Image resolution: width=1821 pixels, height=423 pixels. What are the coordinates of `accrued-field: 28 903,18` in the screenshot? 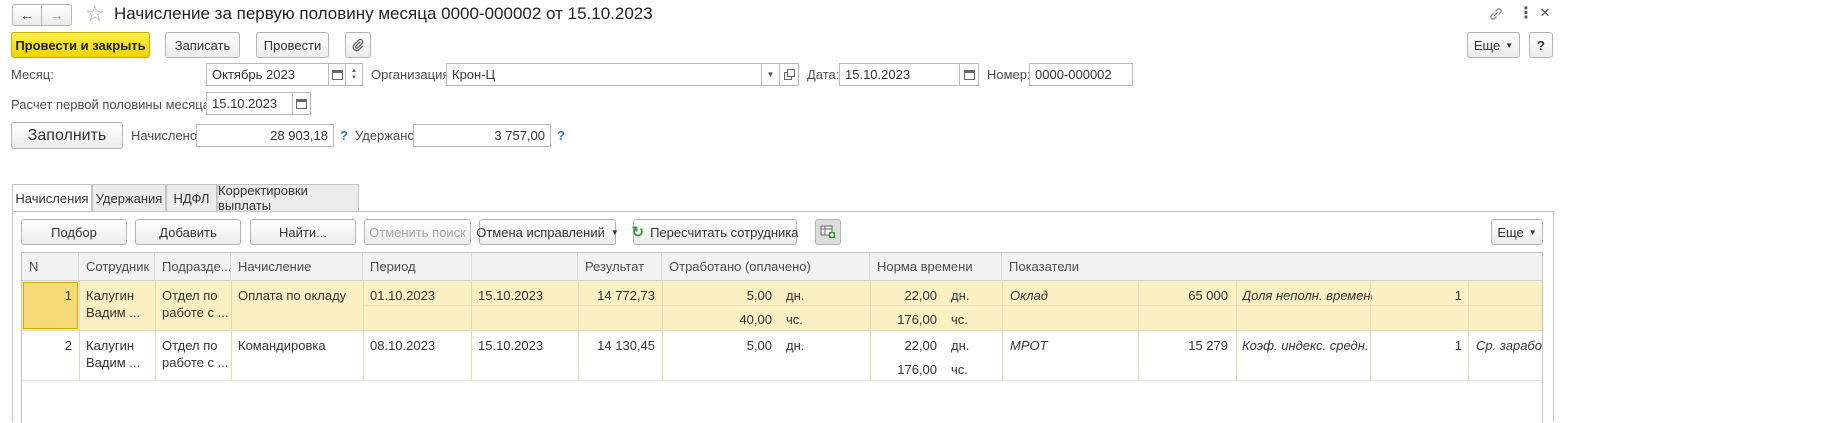 It's located at (265, 135).